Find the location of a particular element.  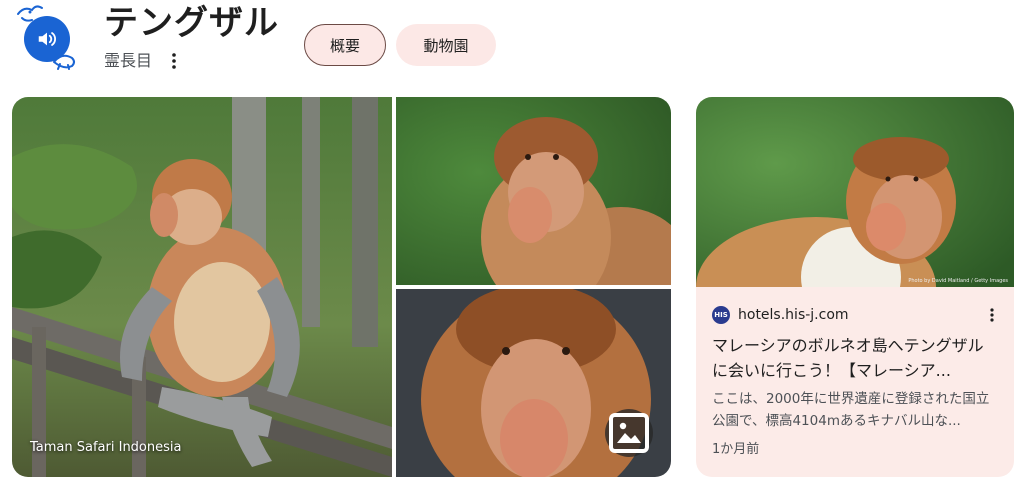

image-search-icon is located at coordinates (629, 433).